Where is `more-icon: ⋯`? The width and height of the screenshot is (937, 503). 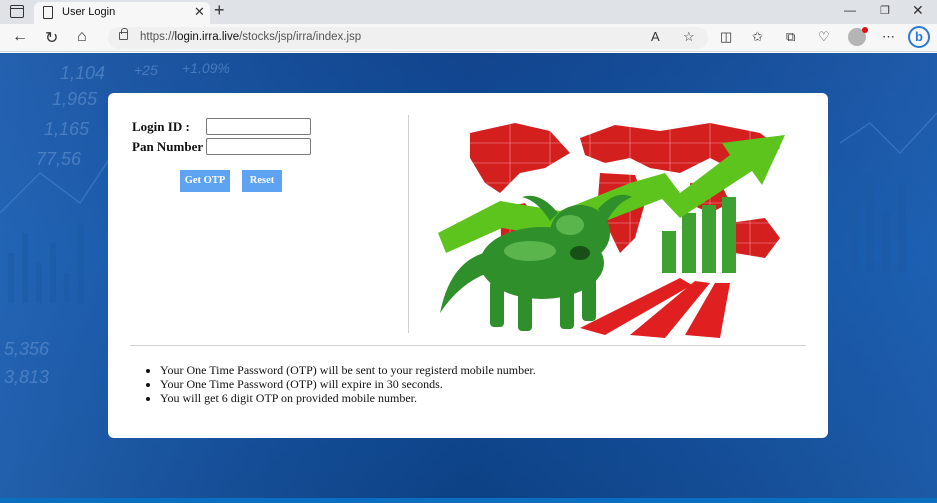 more-icon: ⋯ is located at coordinates (888, 37).